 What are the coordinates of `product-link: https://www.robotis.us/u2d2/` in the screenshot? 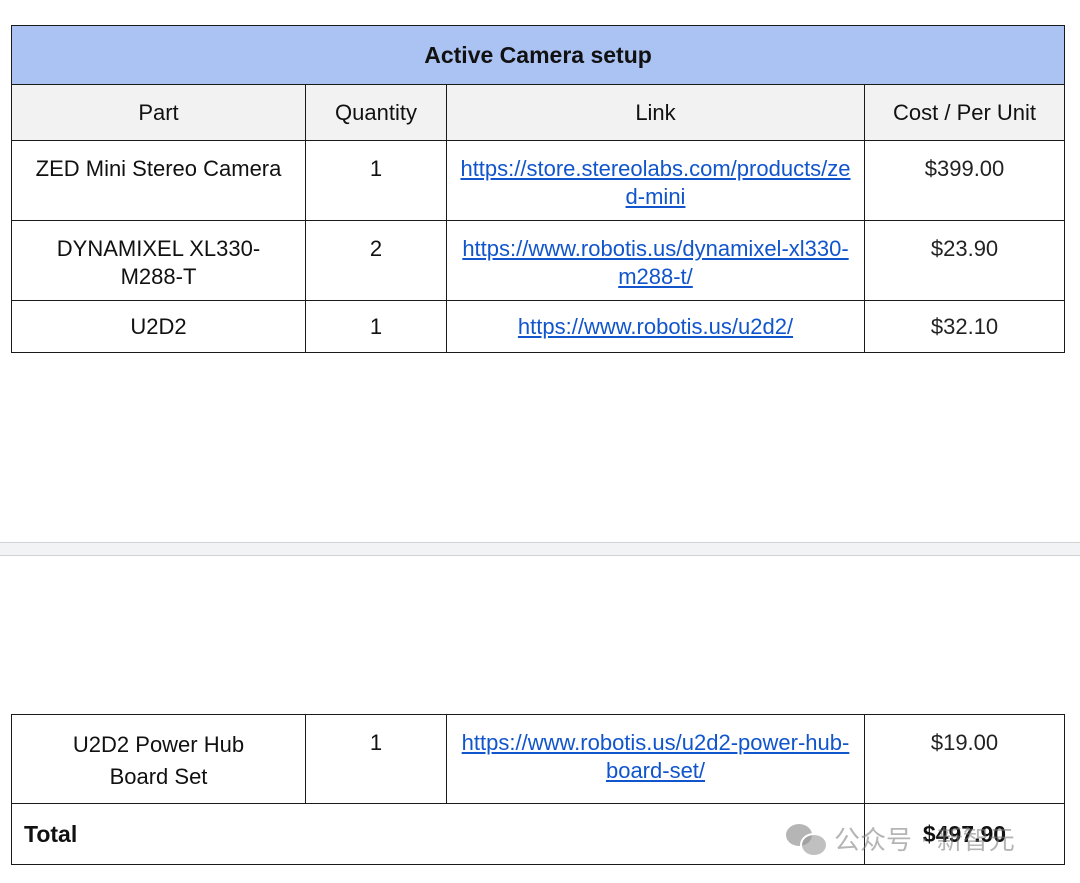 It's located at (655, 326).